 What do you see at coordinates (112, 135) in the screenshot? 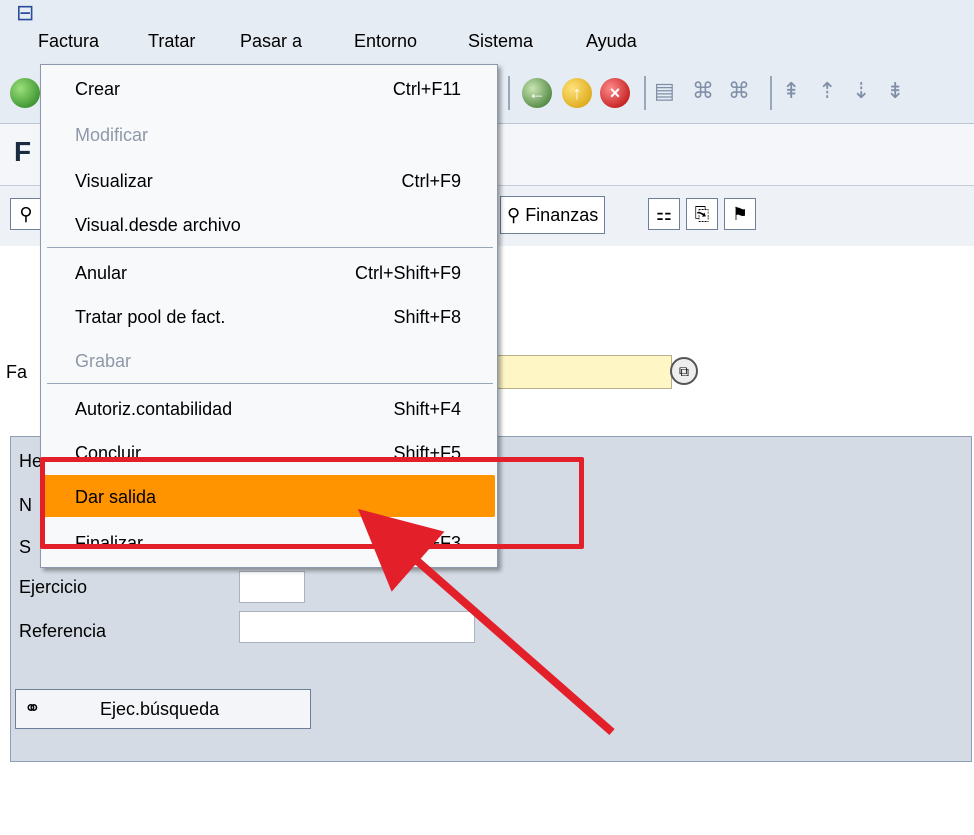
I see `menu-item-label: Modificar` at bounding box center [112, 135].